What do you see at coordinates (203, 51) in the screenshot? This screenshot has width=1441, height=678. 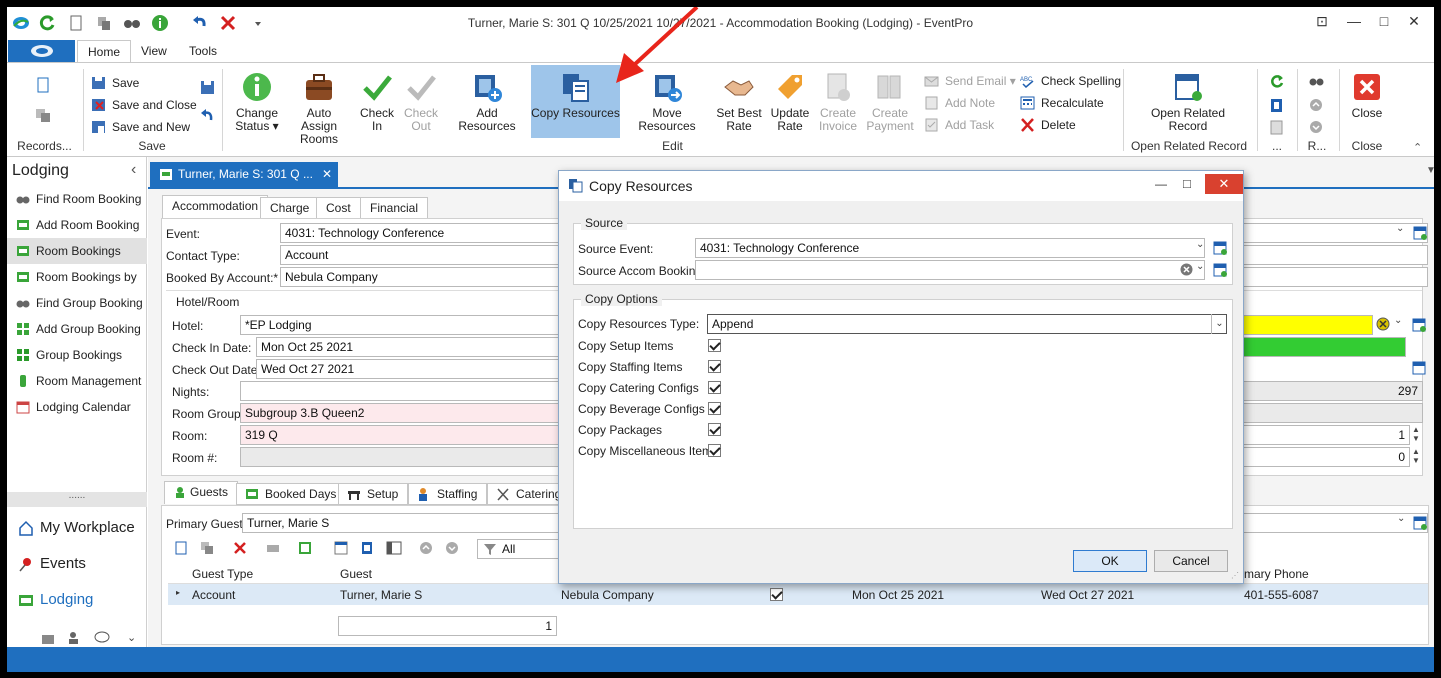 I see `tab-tools: Tools` at bounding box center [203, 51].